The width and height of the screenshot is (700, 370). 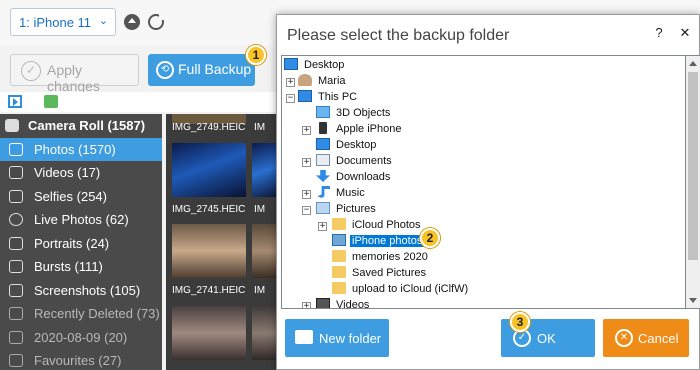 What do you see at coordinates (323, 176) in the screenshot?
I see `download-icon` at bounding box center [323, 176].